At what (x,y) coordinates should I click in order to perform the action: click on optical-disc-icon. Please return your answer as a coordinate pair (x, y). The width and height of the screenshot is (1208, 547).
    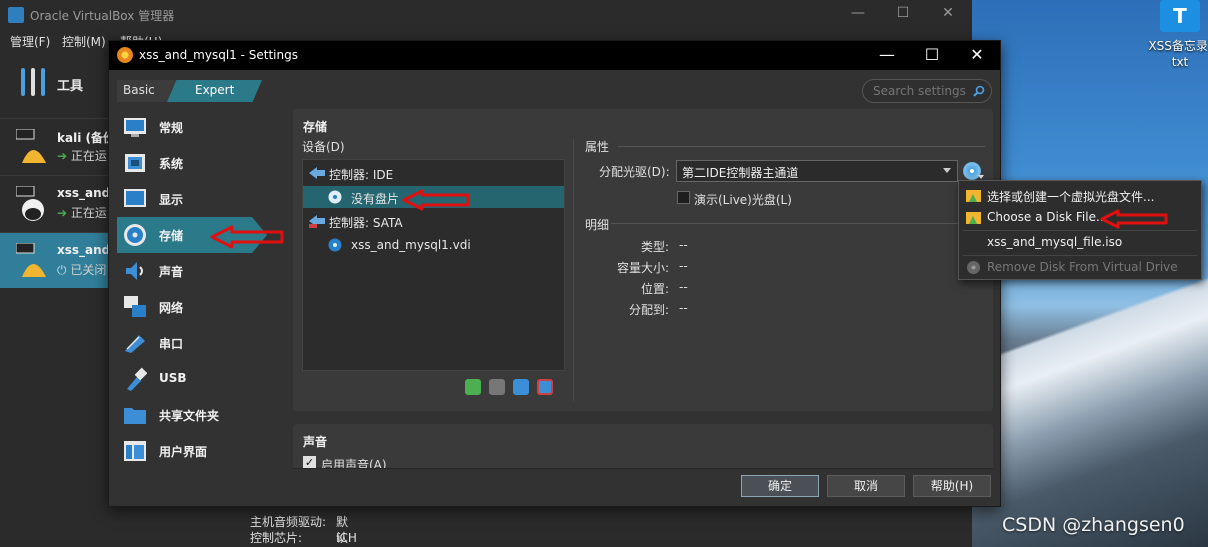
    Looking at the image, I should click on (335, 197).